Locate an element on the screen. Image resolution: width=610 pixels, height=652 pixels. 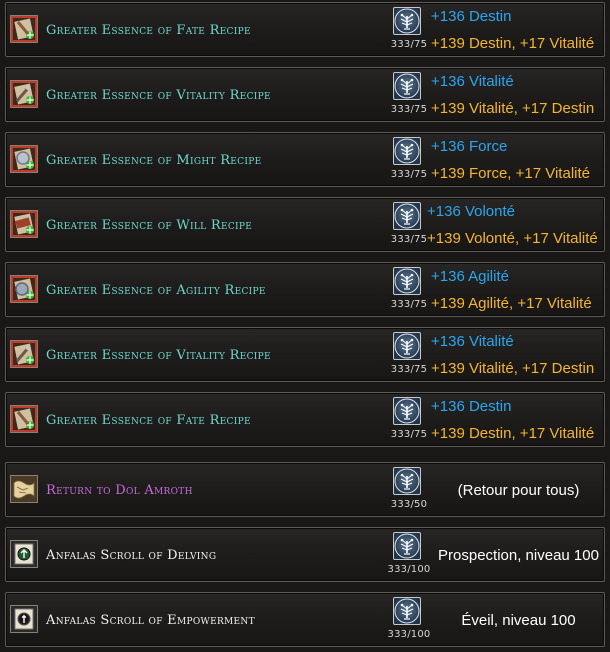
delving-scroll-icon is located at coordinates (24, 554).